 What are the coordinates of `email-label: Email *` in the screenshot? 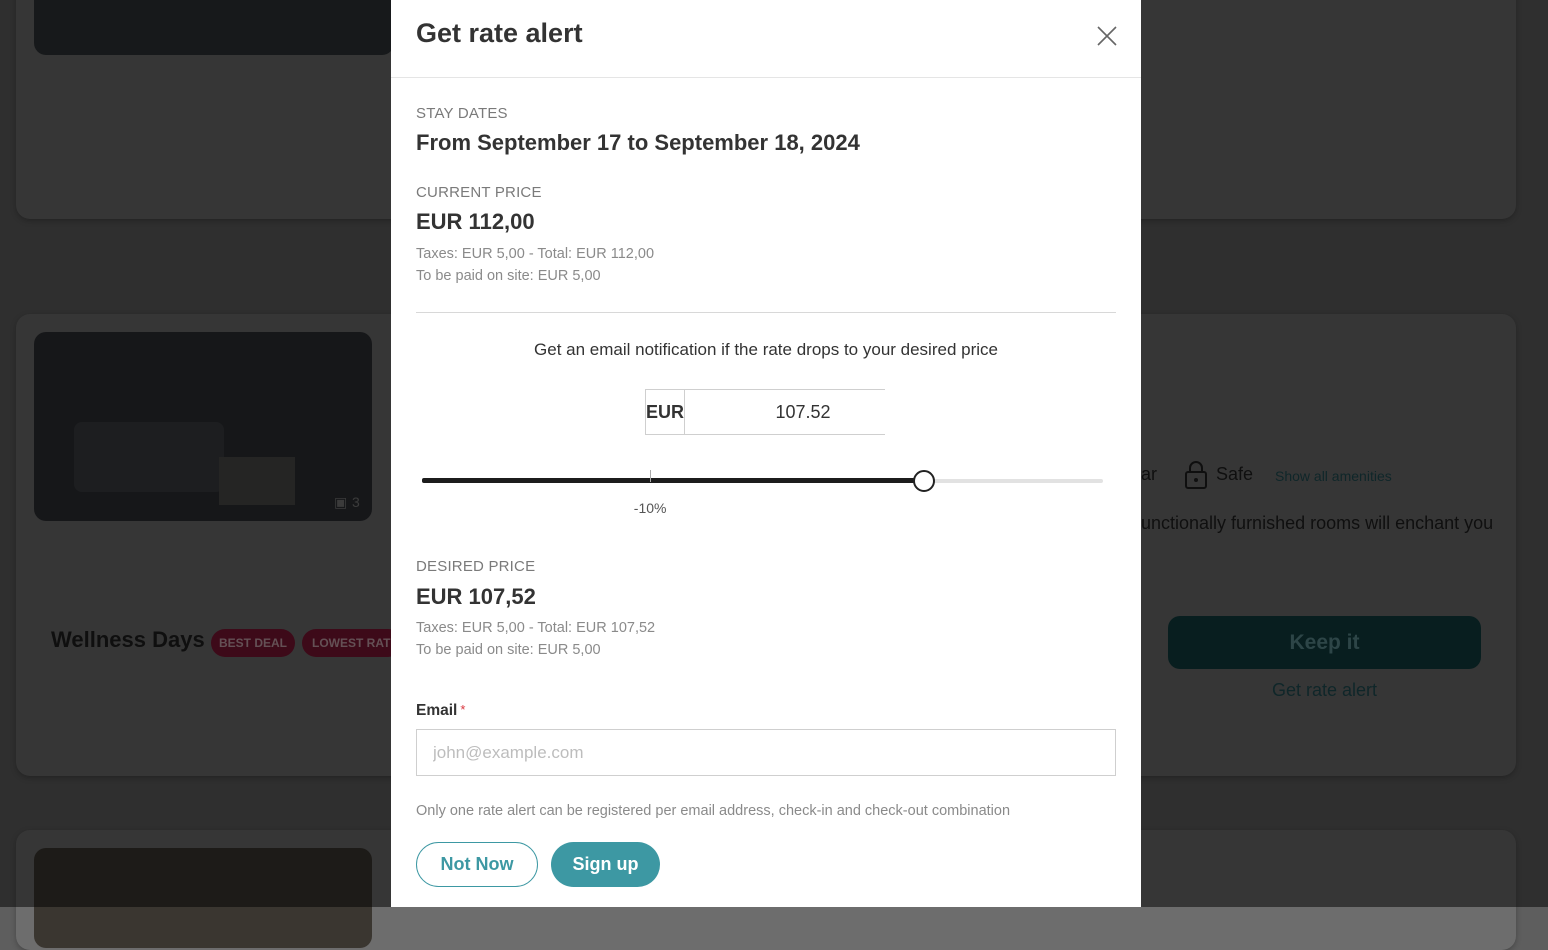 It's located at (440, 711).